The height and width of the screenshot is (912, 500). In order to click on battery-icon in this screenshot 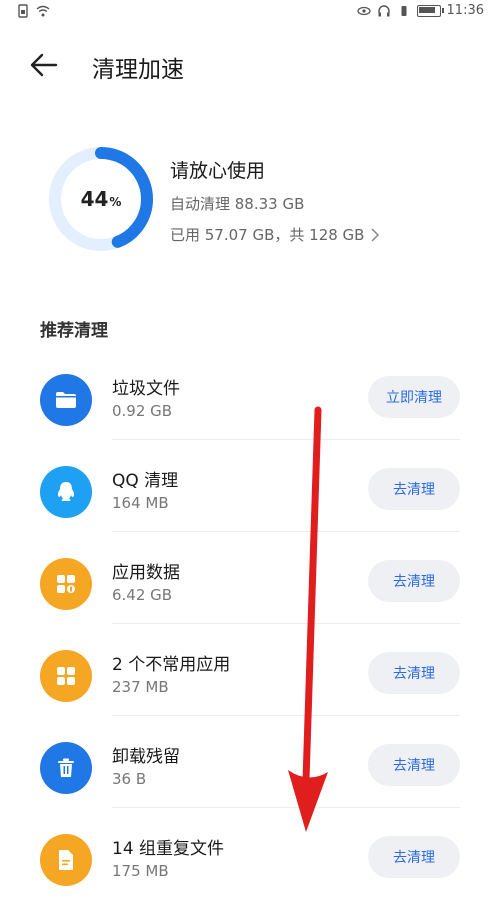, I will do `click(430, 10)`.